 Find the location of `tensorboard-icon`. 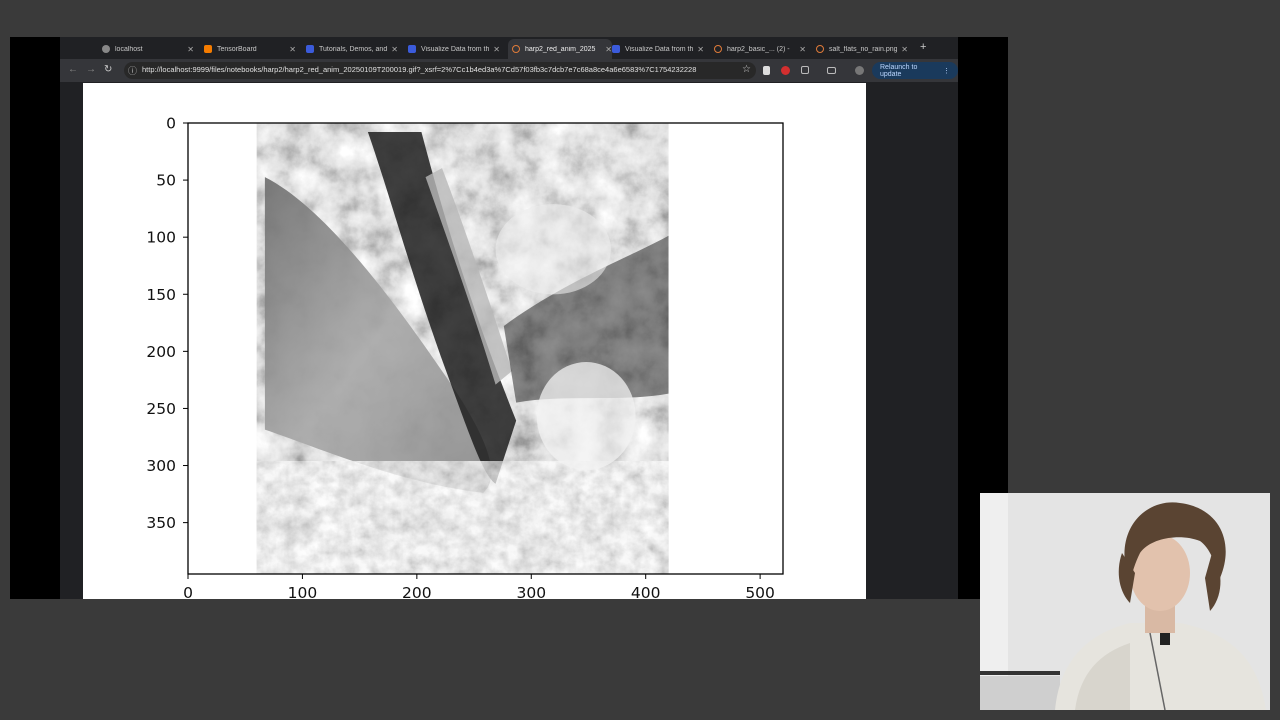

tensorboard-icon is located at coordinates (208, 49).